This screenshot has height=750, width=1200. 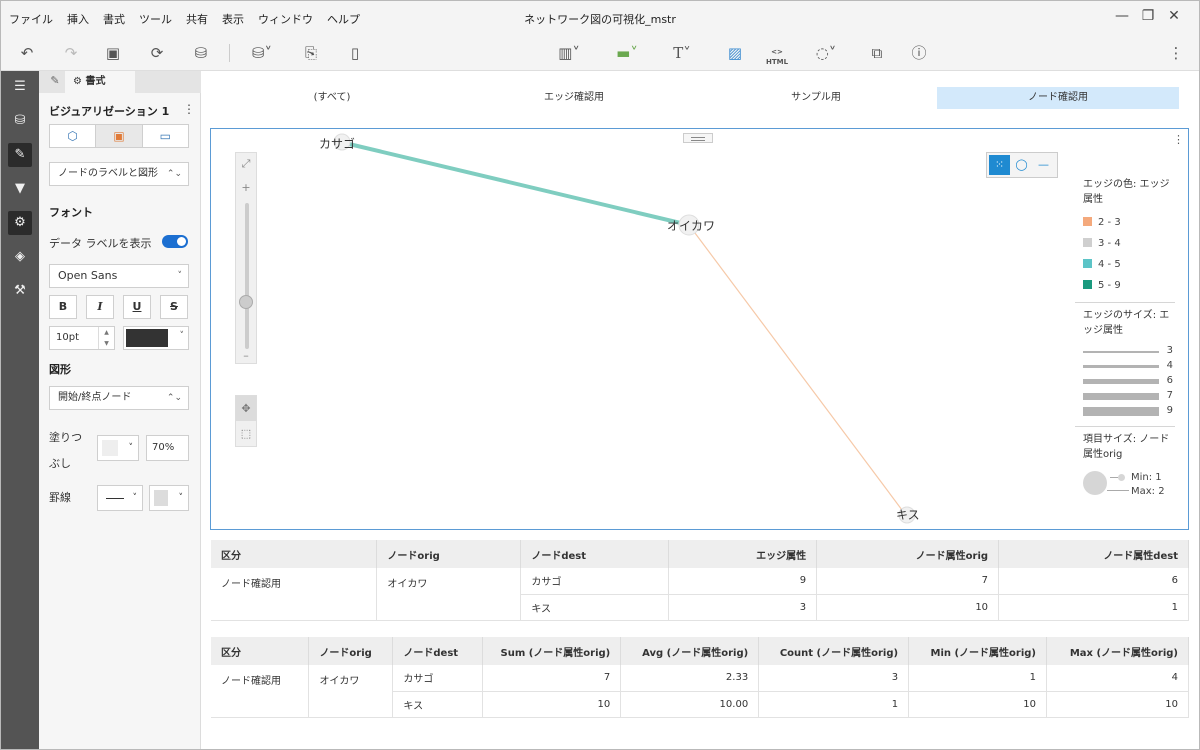 I want to click on undo-icon: ↶, so click(x=27, y=53).